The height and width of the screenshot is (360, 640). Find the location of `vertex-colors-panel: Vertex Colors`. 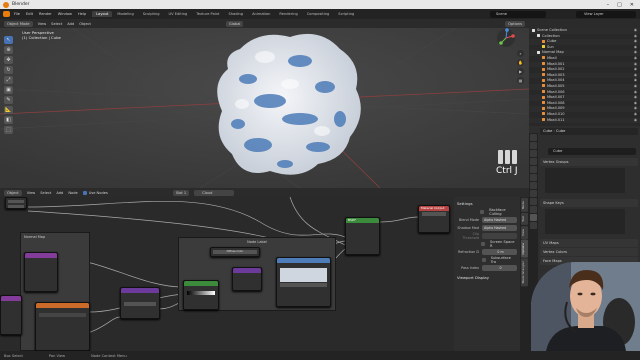

vertex-colors-panel: Vertex Colors is located at coordinates (589, 252).